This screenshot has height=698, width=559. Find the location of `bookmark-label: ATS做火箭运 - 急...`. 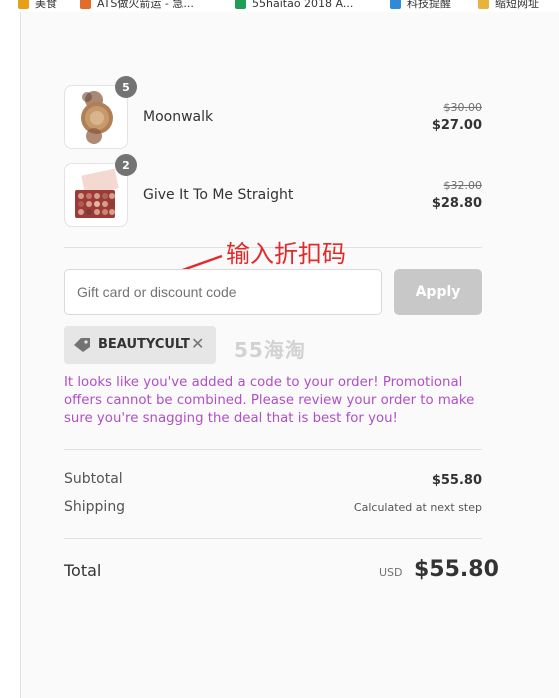

bookmark-label: ATS做火箭运 - 急... is located at coordinates (145, 5).